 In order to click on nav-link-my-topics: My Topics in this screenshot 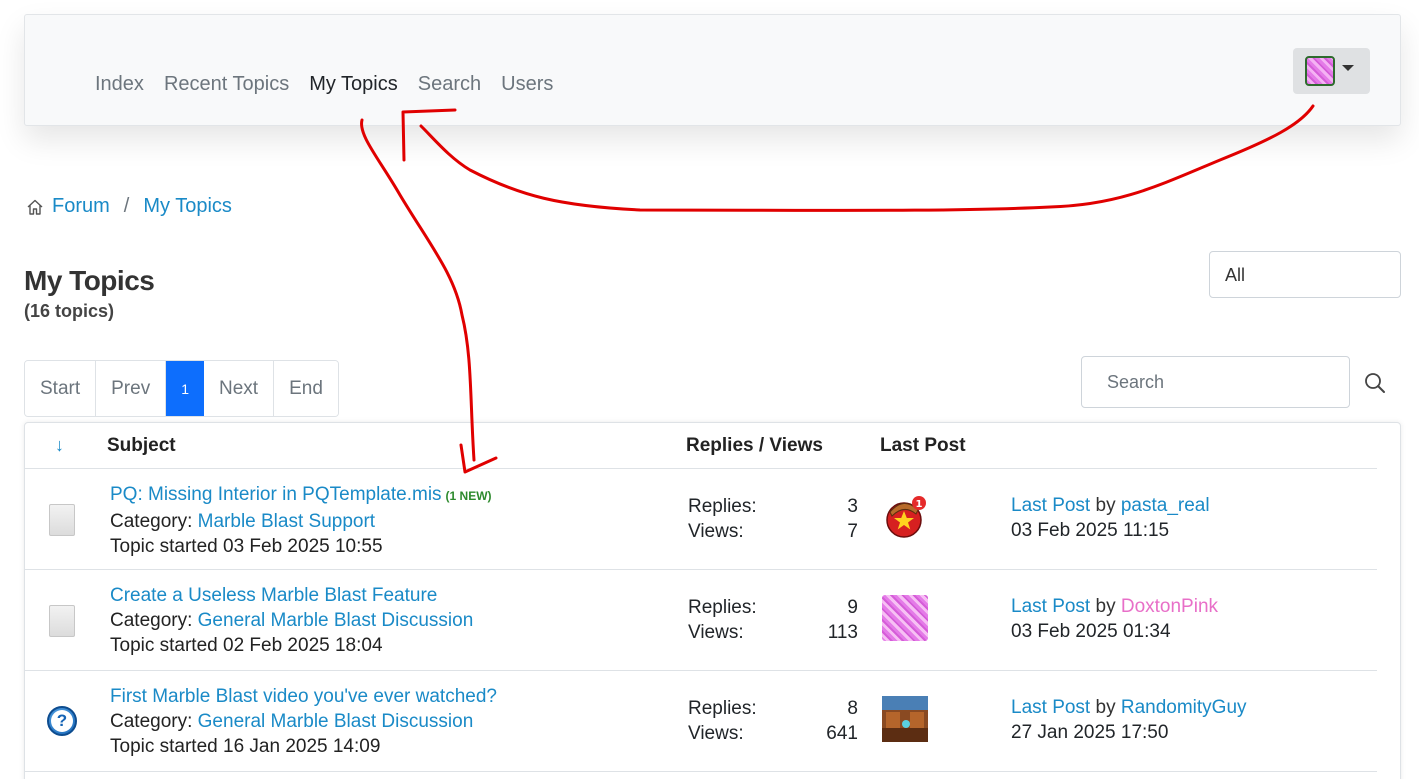, I will do `click(353, 84)`.